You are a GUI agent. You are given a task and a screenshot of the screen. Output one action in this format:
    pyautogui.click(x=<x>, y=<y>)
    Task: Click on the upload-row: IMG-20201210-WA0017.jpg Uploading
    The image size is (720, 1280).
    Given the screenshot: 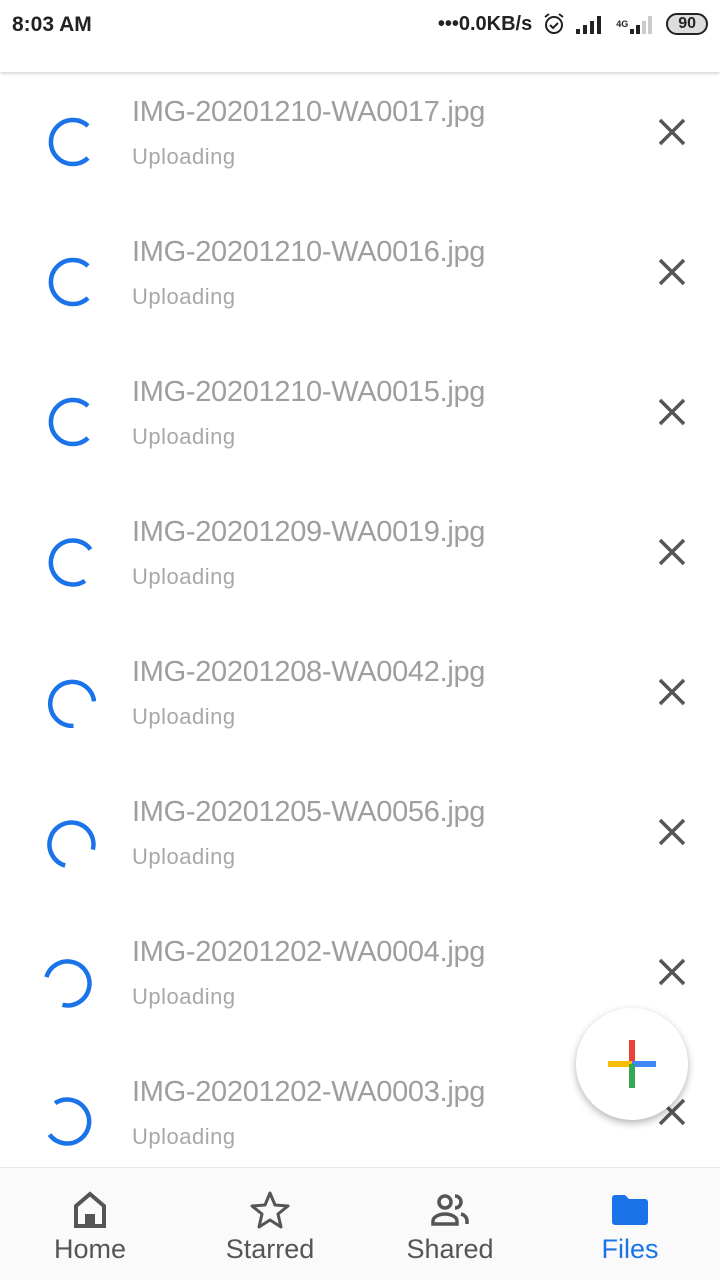 What is the action you would take?
    pyautogui.click(x=360, y=142)
    